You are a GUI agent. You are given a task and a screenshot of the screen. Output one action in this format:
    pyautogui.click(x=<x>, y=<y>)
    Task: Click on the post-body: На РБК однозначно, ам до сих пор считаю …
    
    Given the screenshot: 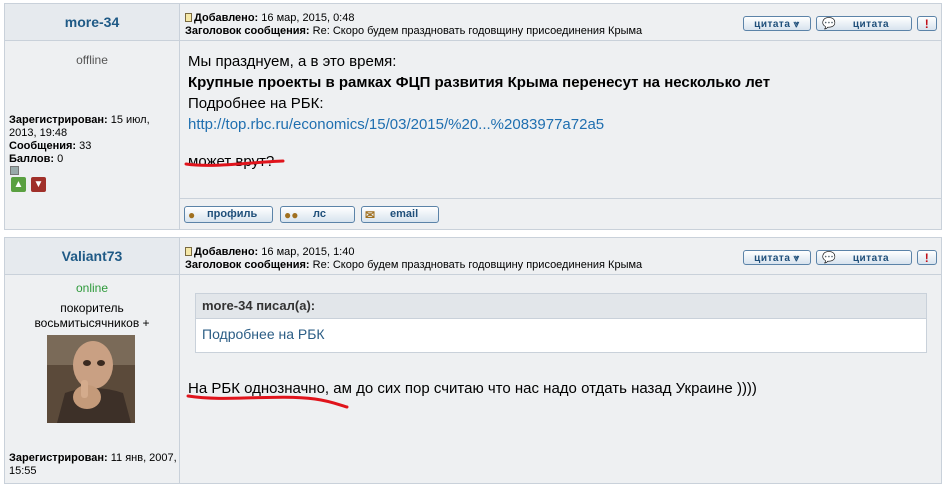 What is the action you would take?
    pyautogui.click(x=560, y=388)
    